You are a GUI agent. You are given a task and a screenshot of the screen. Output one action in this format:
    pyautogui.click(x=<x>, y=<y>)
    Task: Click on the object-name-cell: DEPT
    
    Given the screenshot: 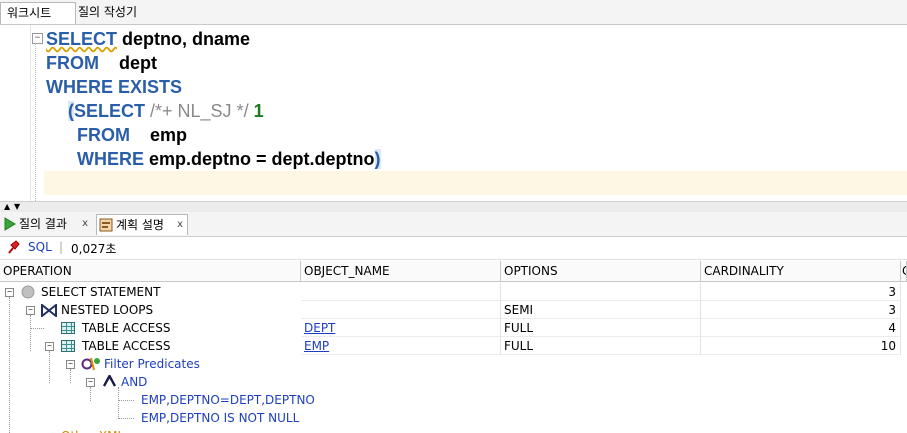 What is the action you would take?
    pyautogui.click(x=401, y=328)
    